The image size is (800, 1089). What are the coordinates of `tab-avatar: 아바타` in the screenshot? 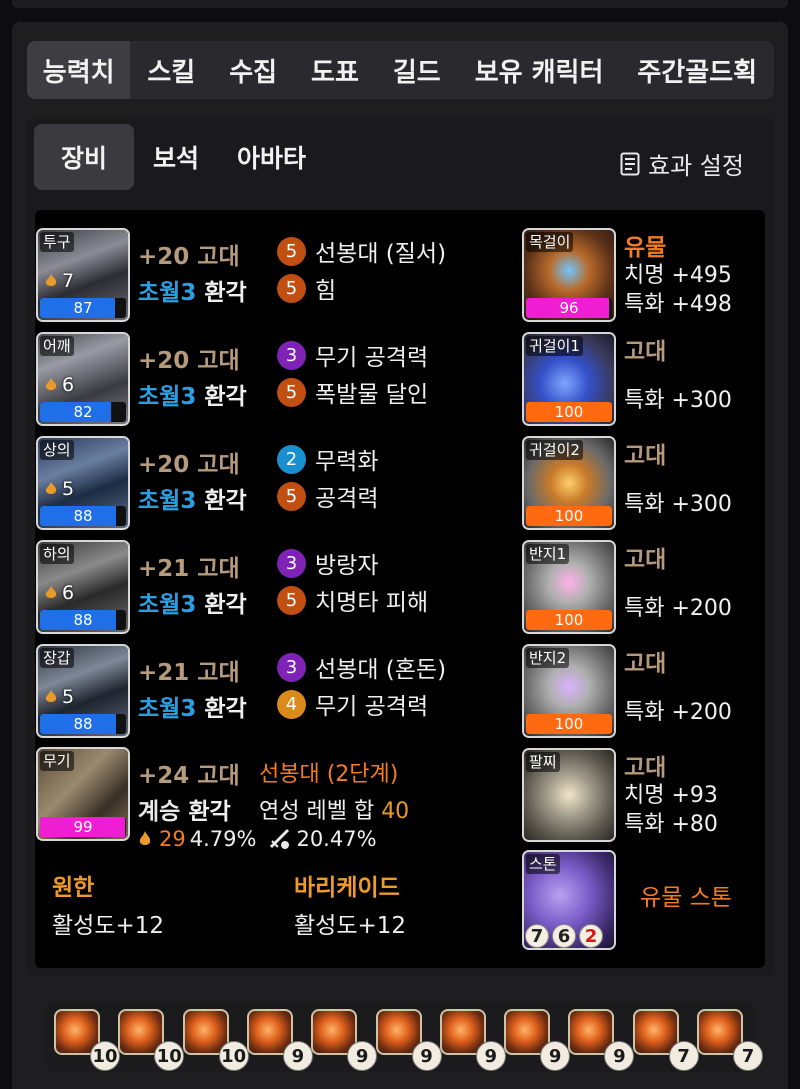 It's located at (271, 157).